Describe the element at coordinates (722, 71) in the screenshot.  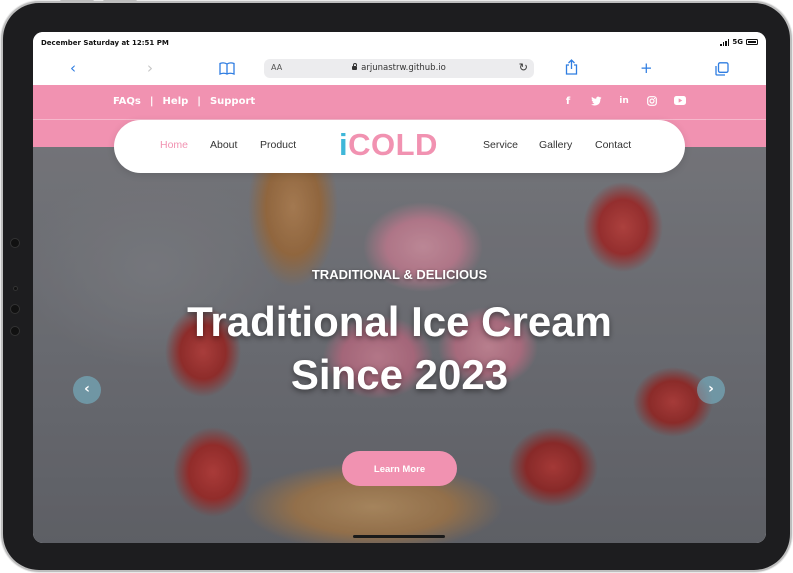
I see `tabs-icon` at that location.